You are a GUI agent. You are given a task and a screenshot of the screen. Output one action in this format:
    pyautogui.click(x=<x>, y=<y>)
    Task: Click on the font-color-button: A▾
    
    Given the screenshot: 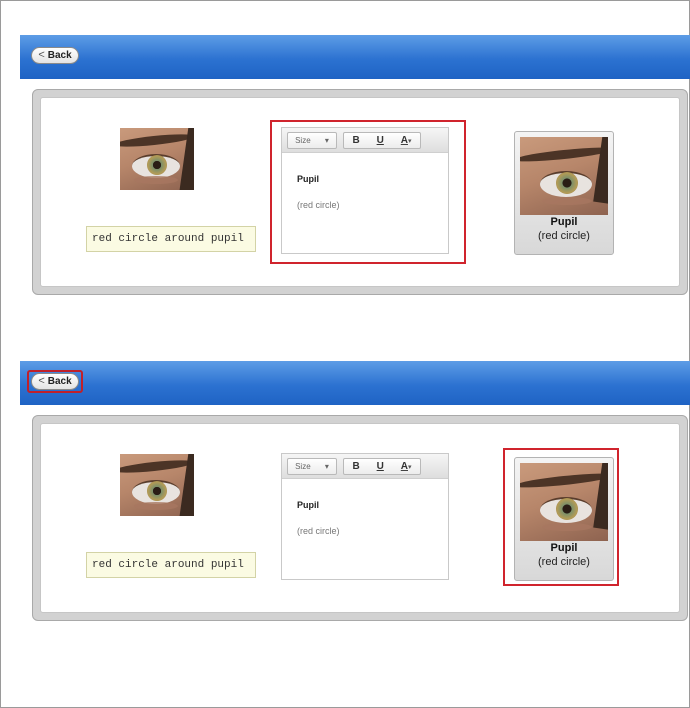 What is the action you would take?
    pyautogui.click(x=406, y=466)
    